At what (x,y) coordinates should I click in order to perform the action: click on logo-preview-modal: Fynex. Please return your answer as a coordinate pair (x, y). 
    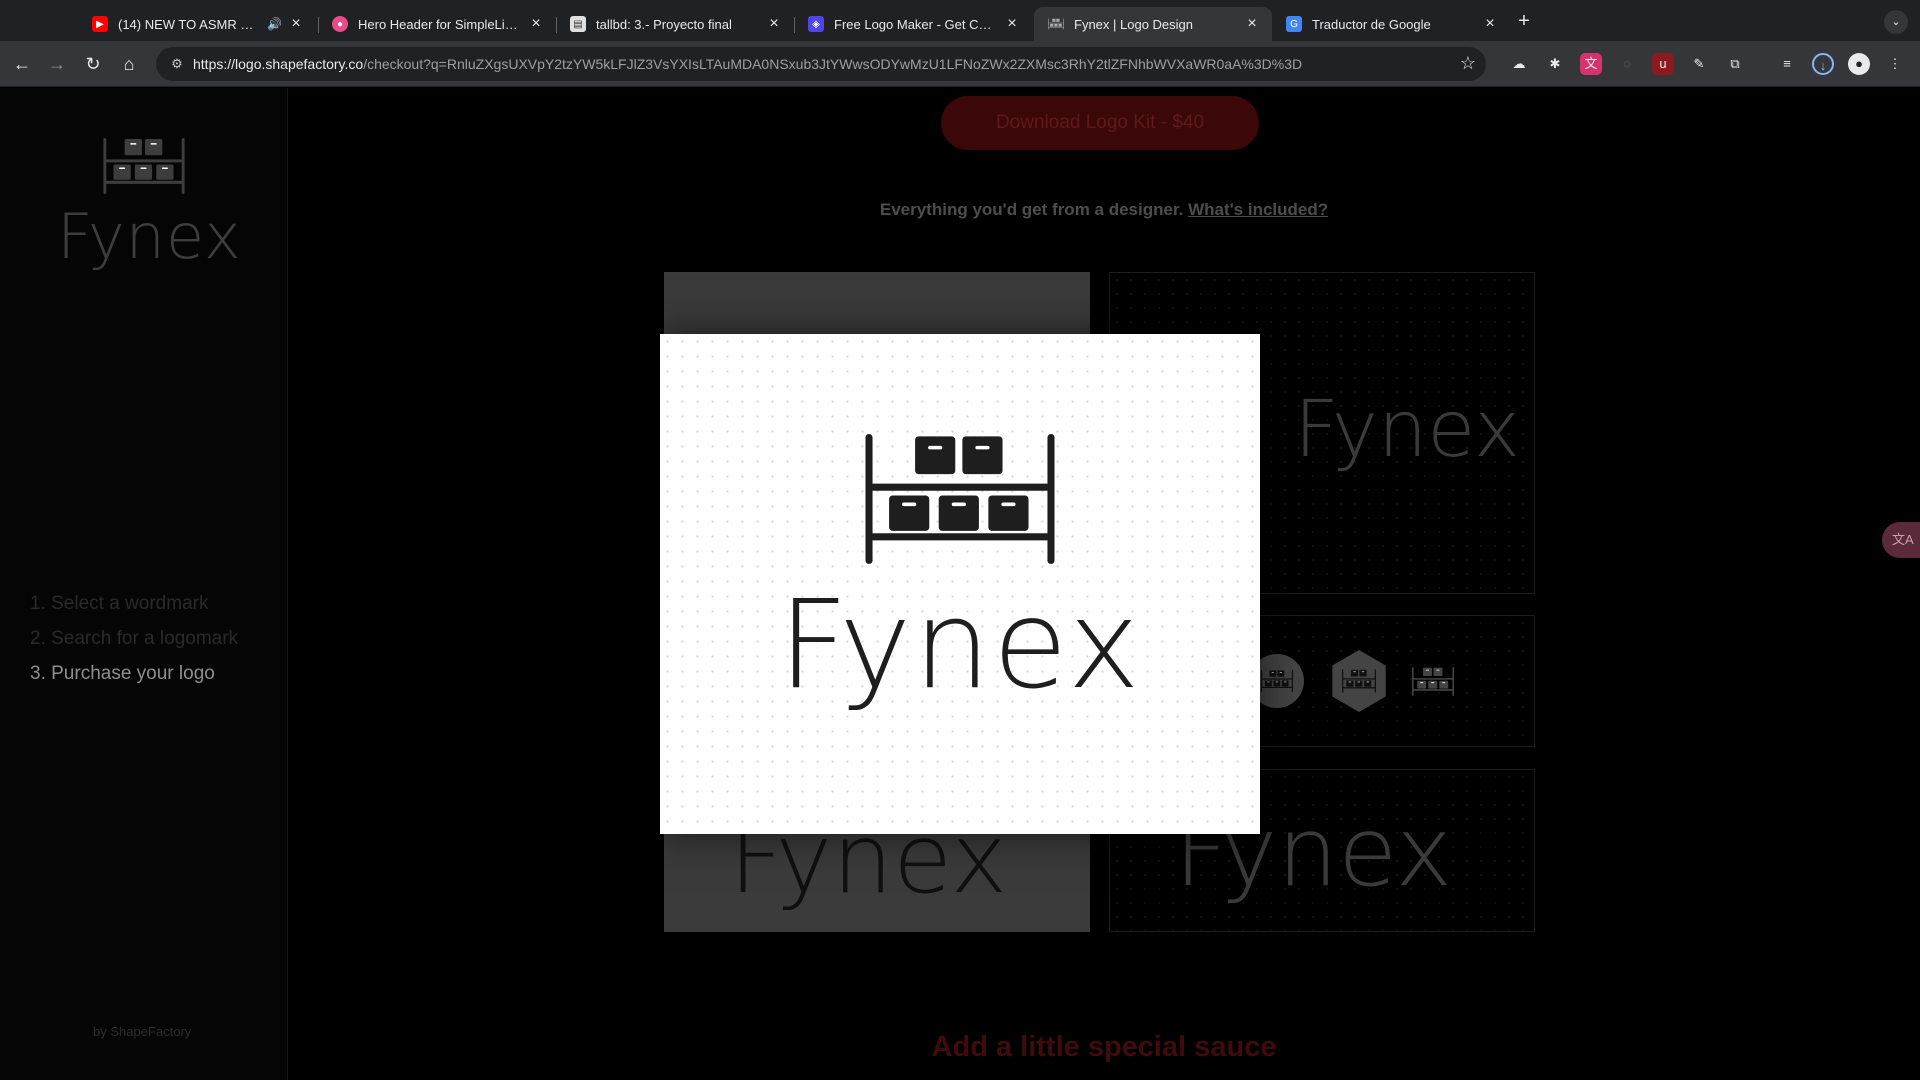
    Looking at the image, I should click on (960, 584).